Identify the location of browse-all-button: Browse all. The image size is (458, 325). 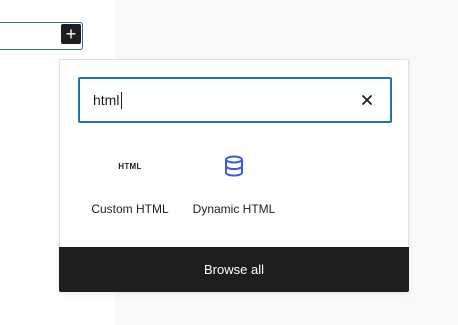
(234, 269).